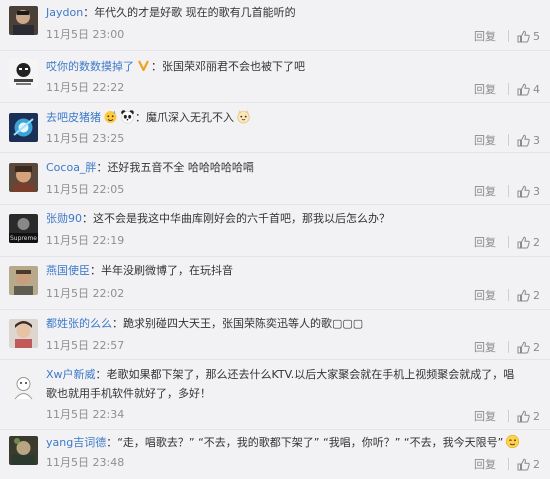 This screenshot has width=550, height=479. I want to click on comment-username: yang吉词德, so click(76, 442).